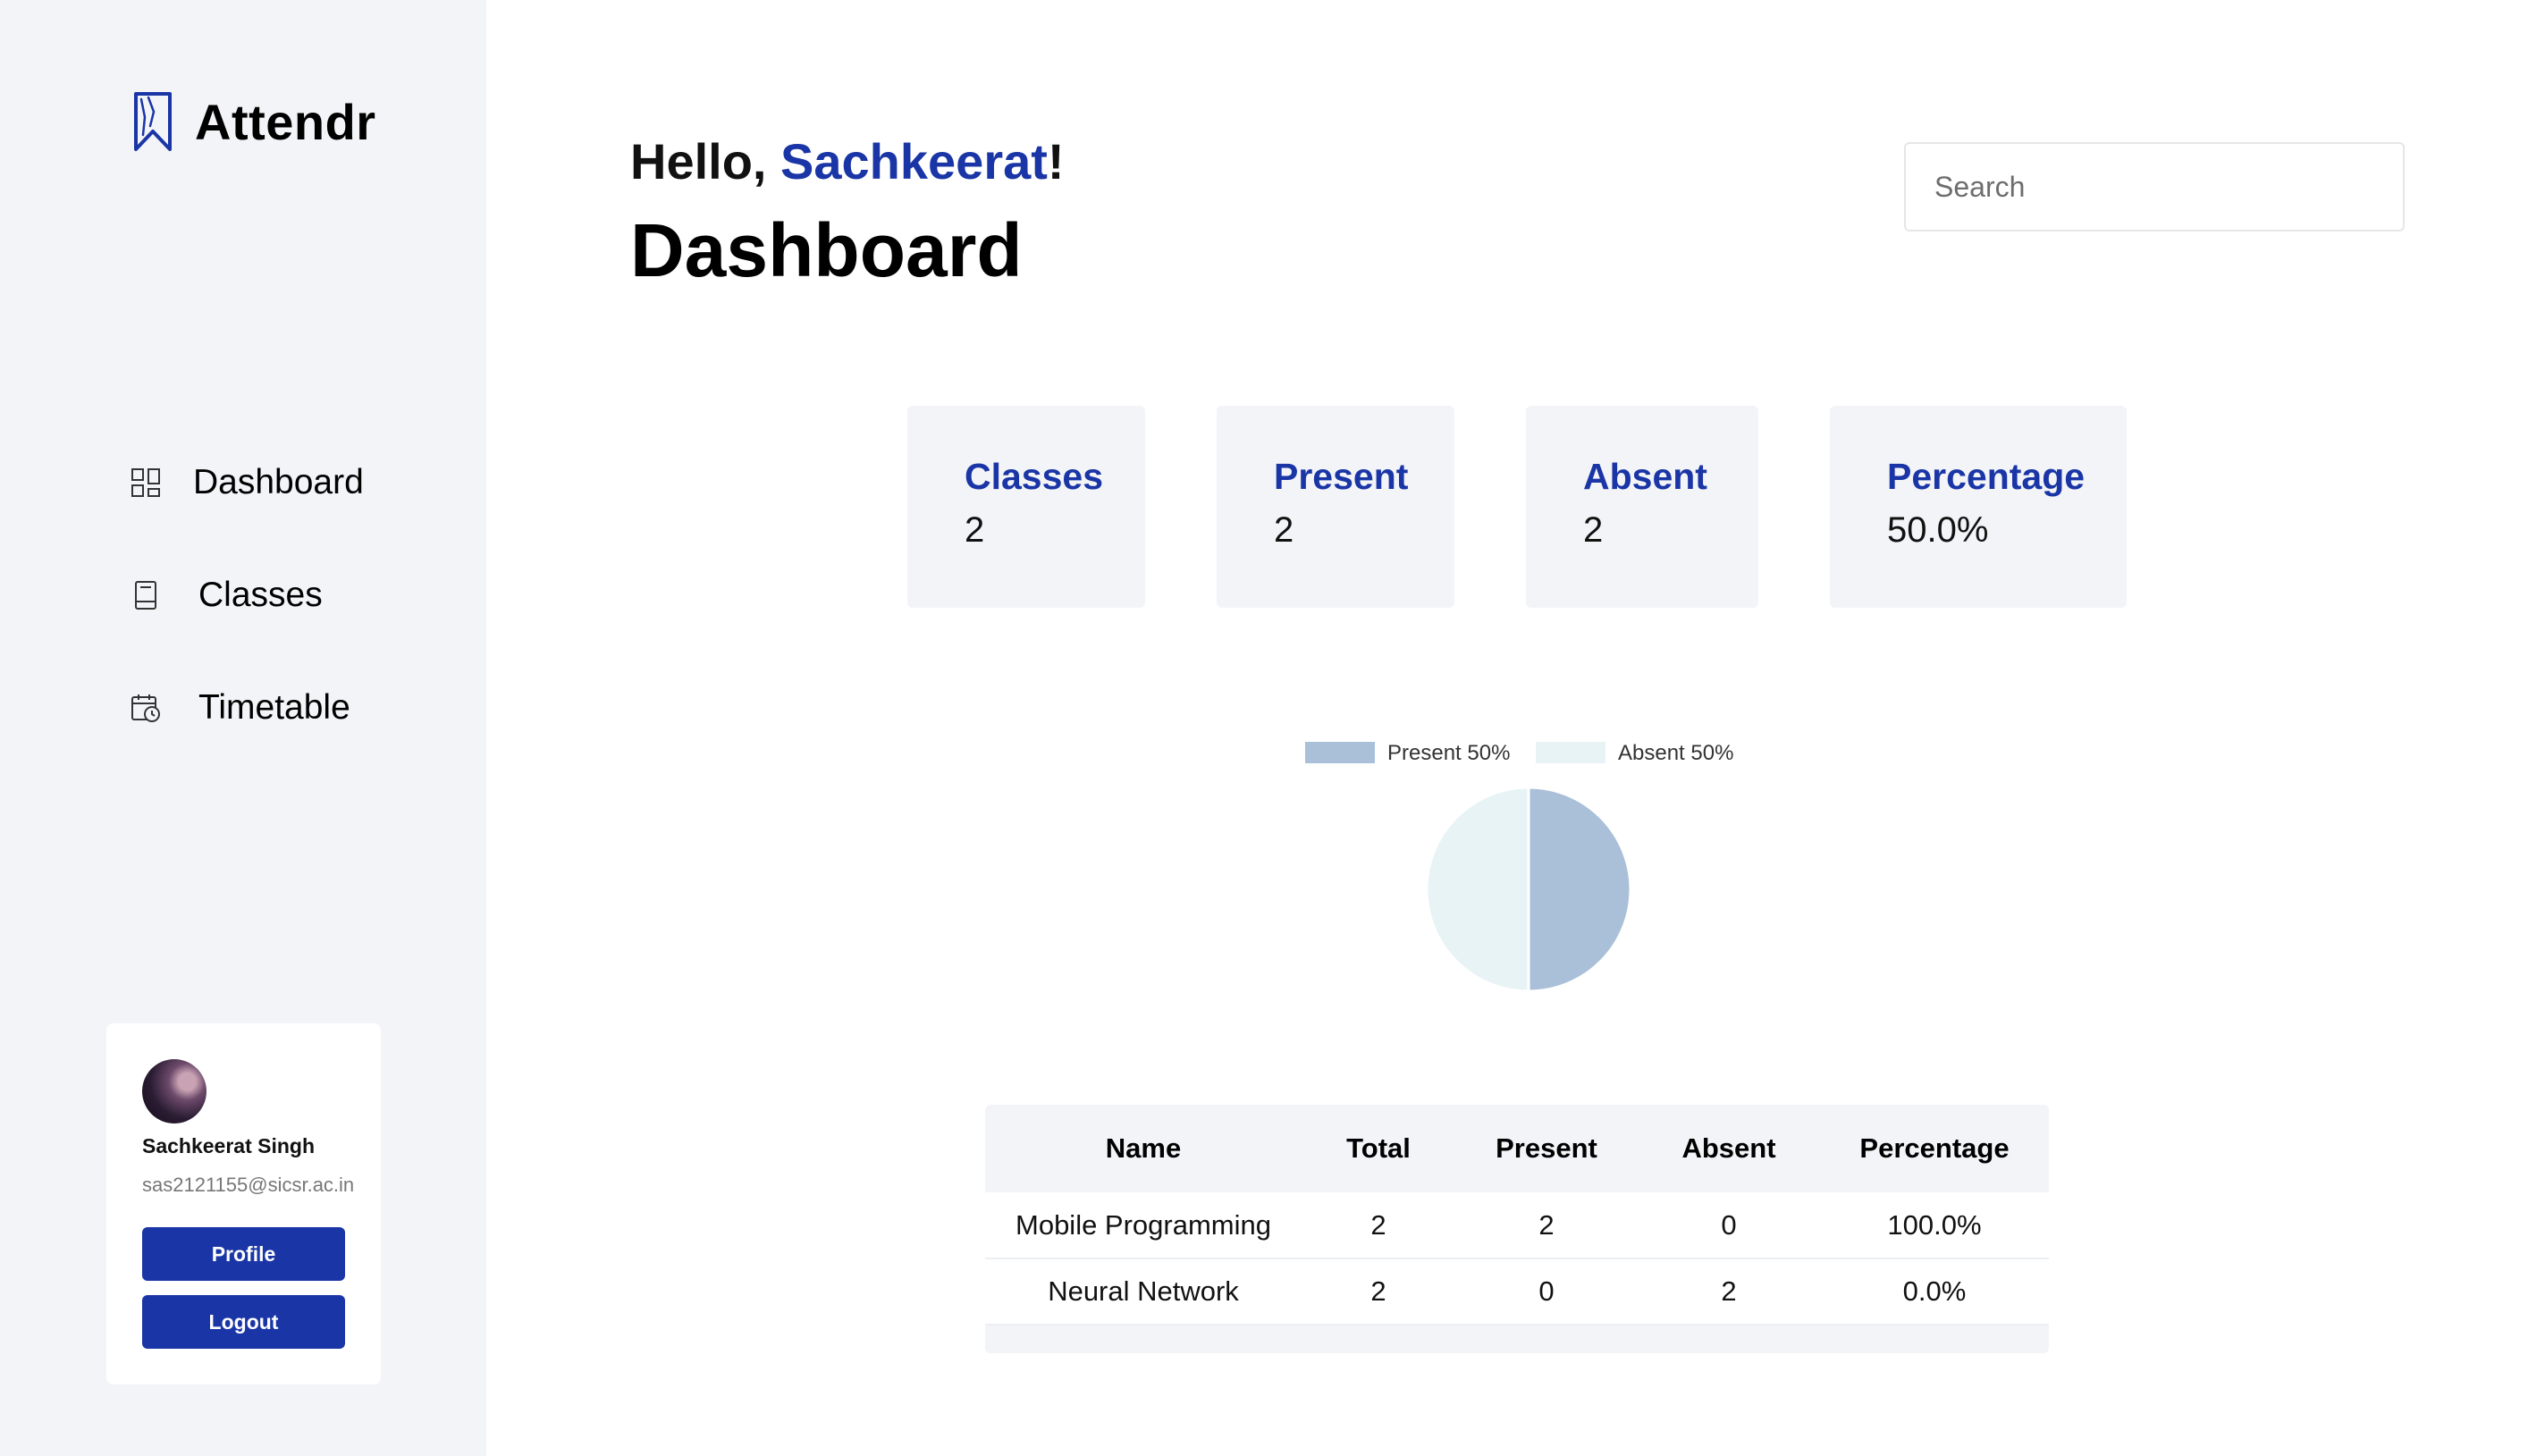  What do you see at coordinates (274, 707) in the screenshot?
I see `sidebar-item-label: Timetable` at bounding box center [274, 707].